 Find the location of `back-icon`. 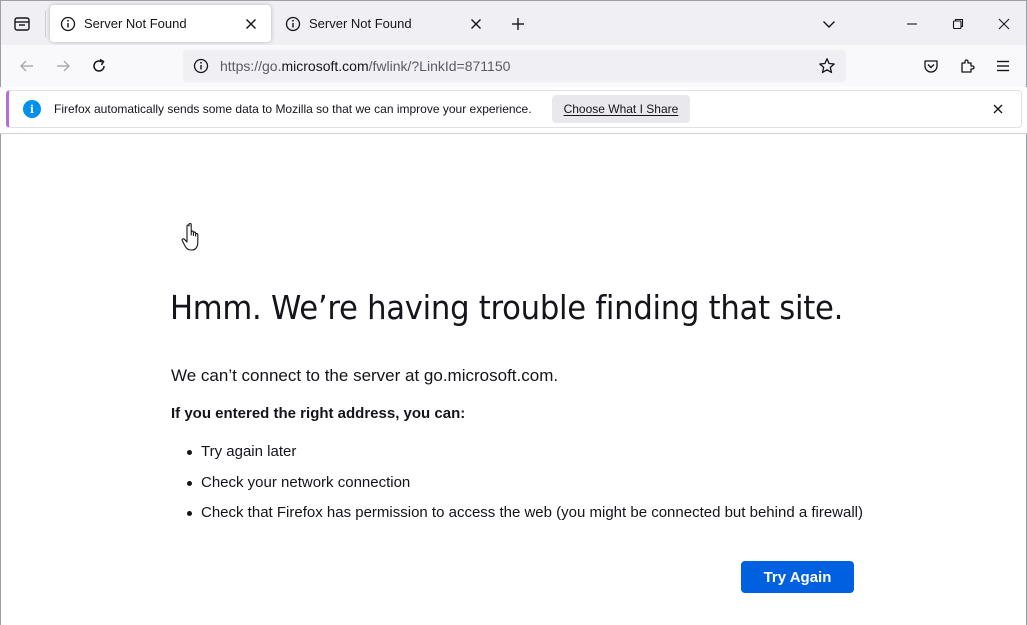

back-icon is located at coordinates (26, 66).